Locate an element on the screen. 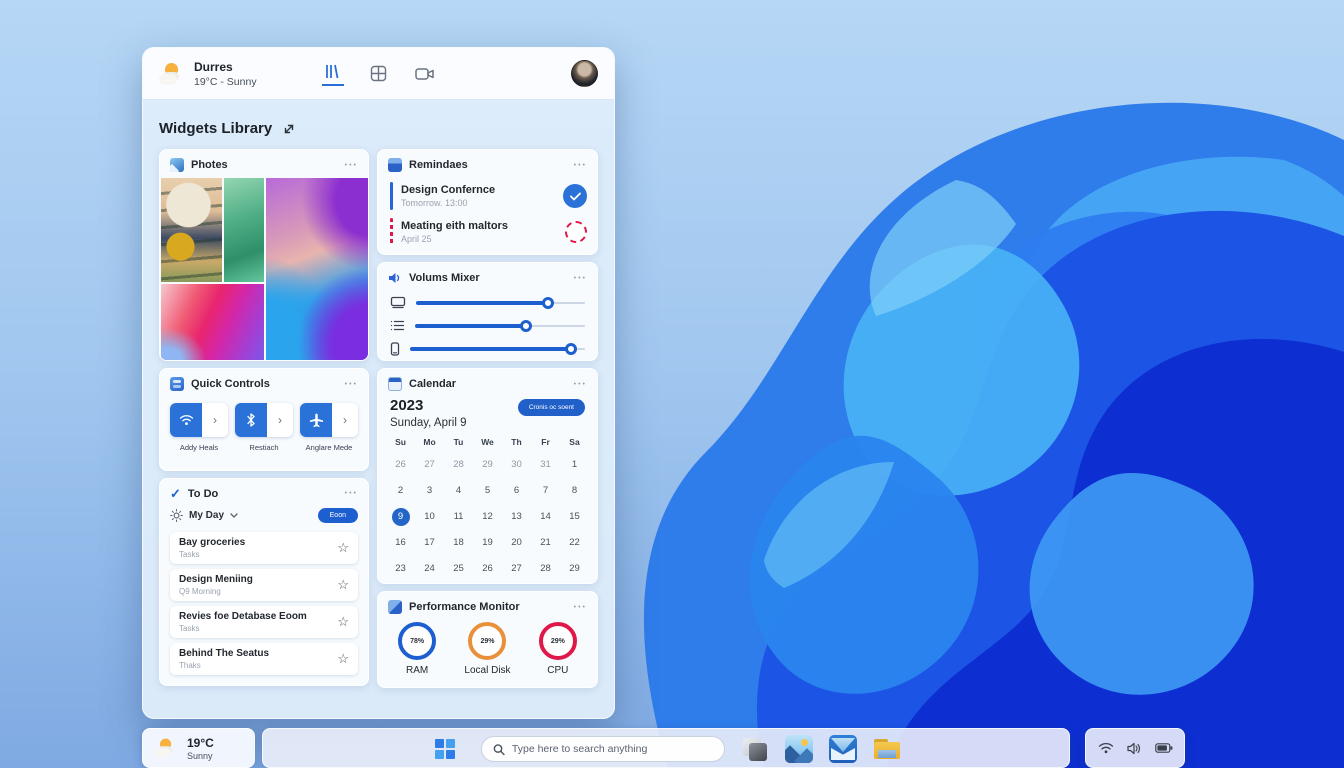  volume-slider-apps is located at coordinates (500, 325).